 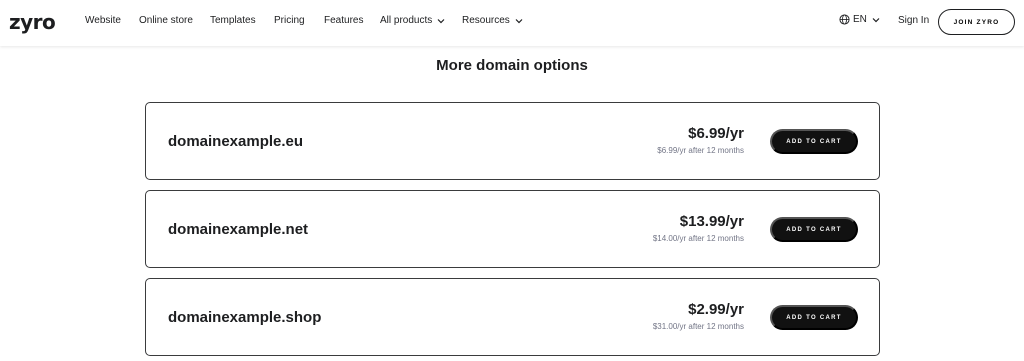 I want to click on nav-item-all-products: All products, so click(x=412, y=20).